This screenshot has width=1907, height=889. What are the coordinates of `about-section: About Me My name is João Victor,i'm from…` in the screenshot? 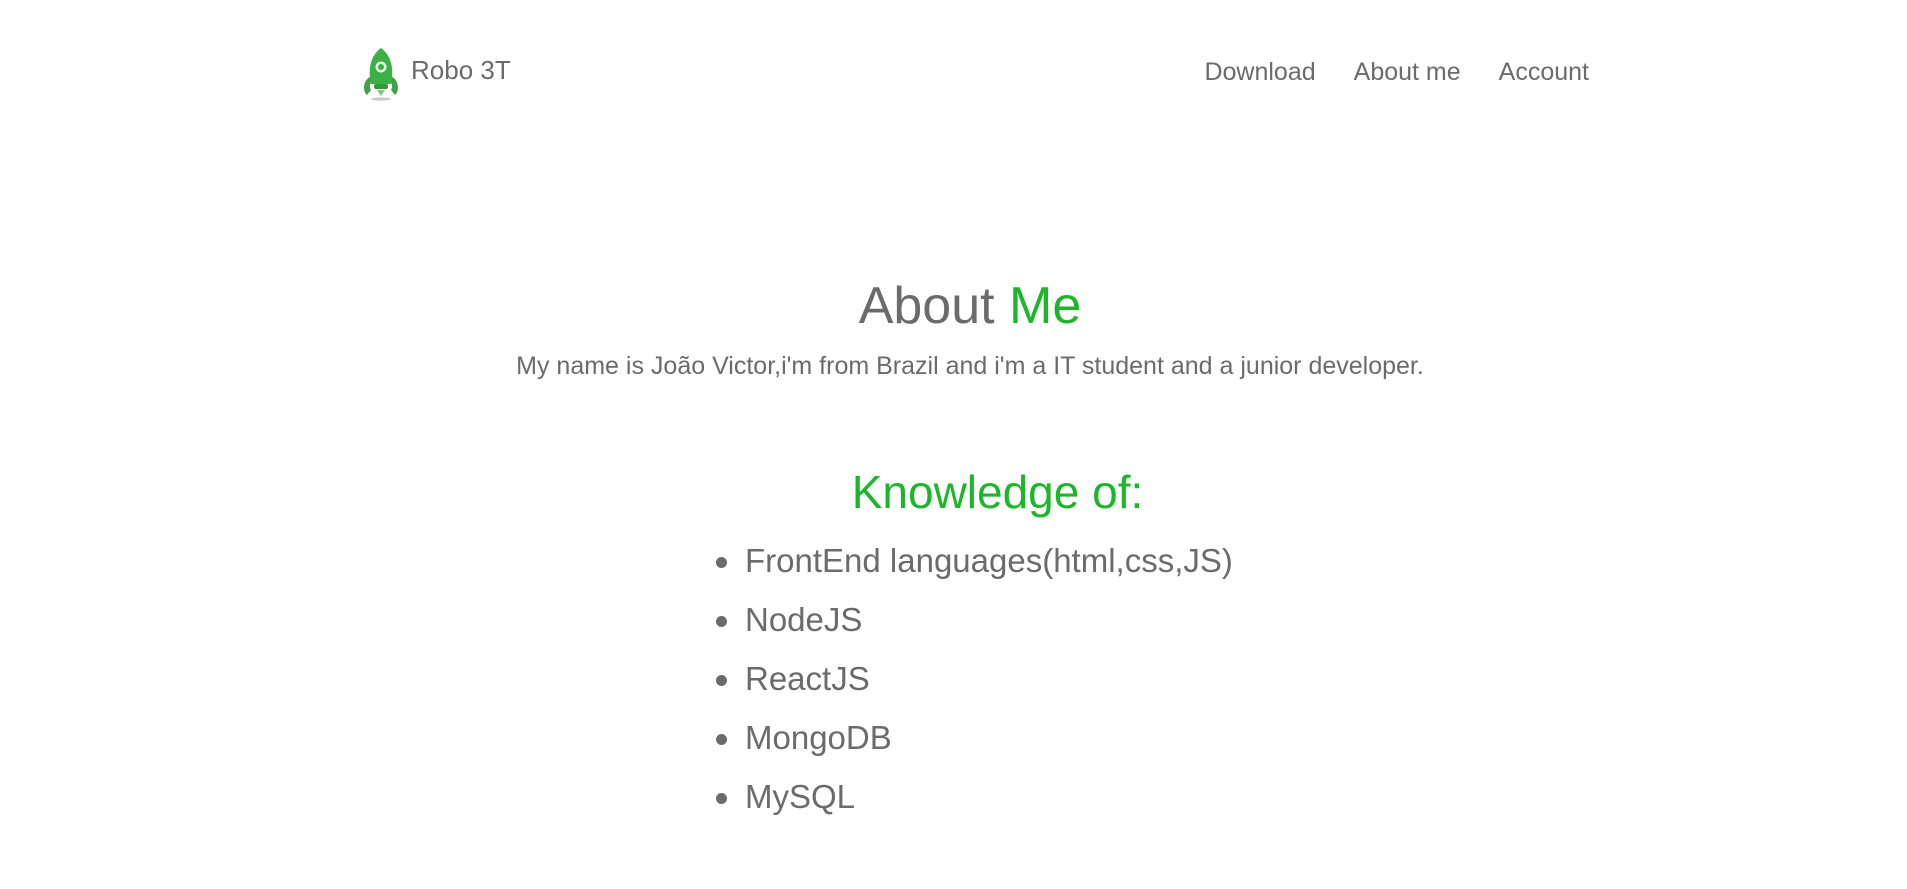 It's located at (953, 326).